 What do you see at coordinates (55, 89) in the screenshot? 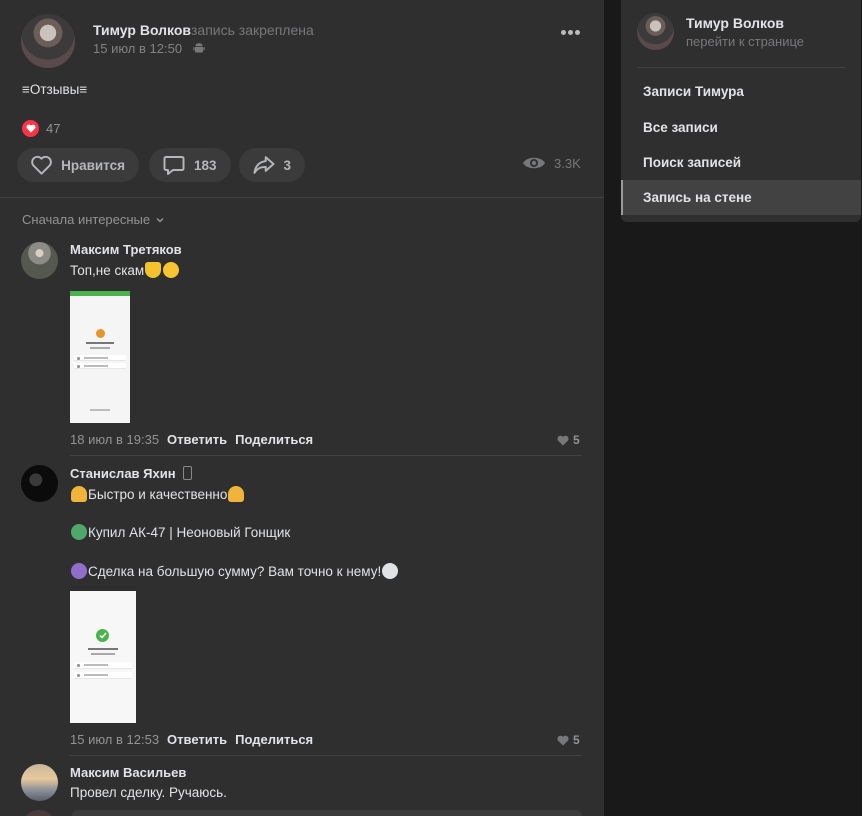
I see `post-text: ≡Отзывы≡` at bounding box center [55, 89].